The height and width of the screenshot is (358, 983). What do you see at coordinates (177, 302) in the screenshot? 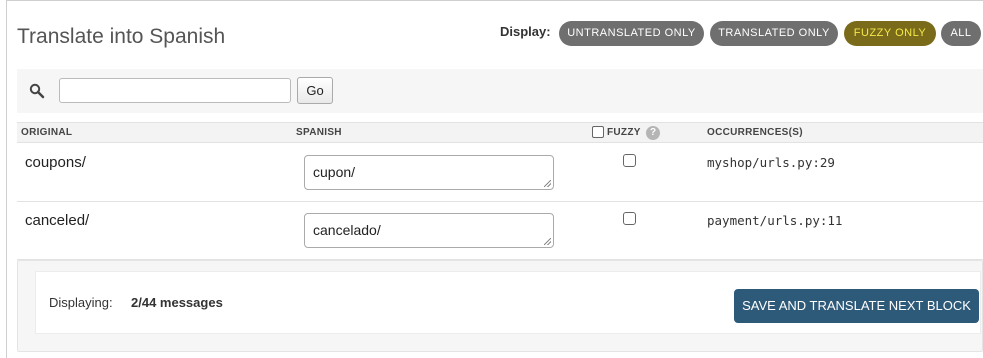
I see `message-count: 2/44 messages` at bounding box center [177, 302].